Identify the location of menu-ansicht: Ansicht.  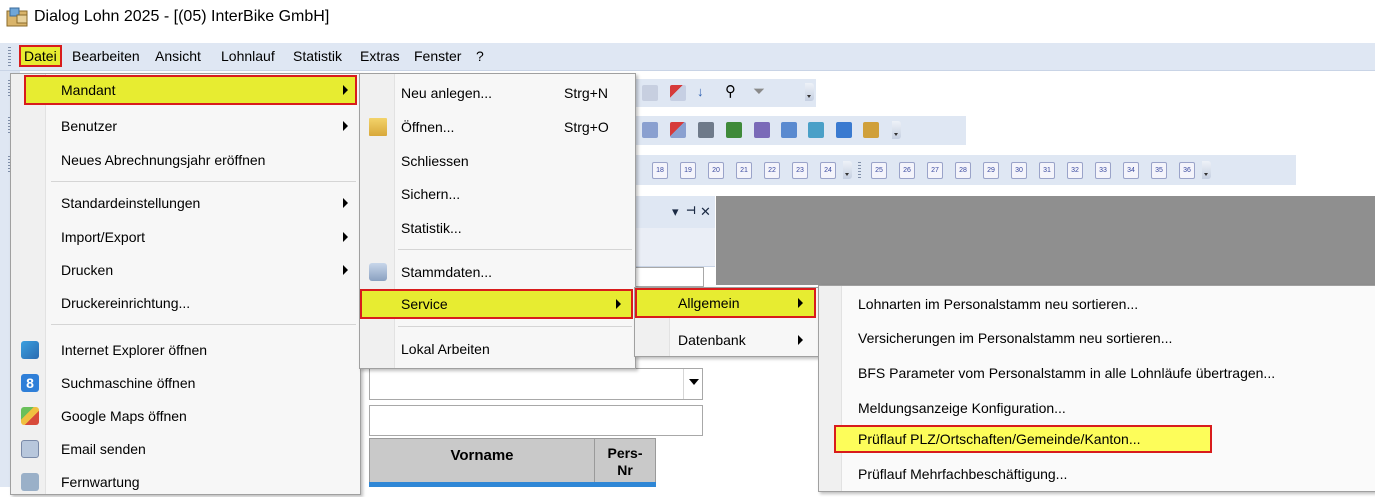
(178, 56).